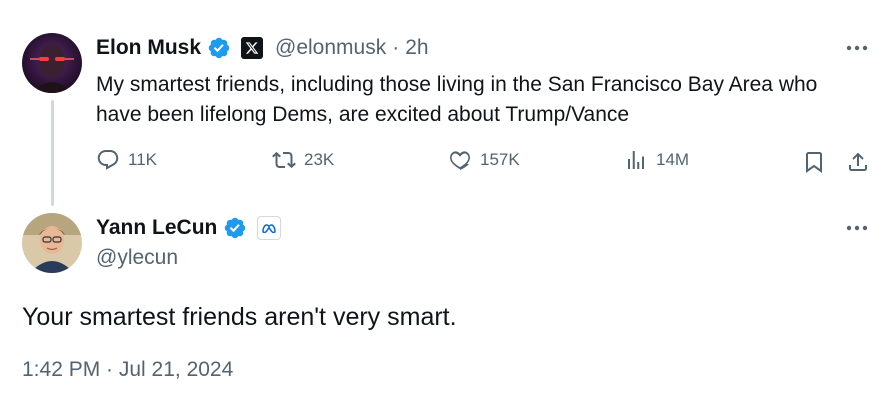 The image size is (896, 410). What do you see at coordinates (52, 243) in the screenshot?
I see `yann-avatar` at bounding box center [52, 243].